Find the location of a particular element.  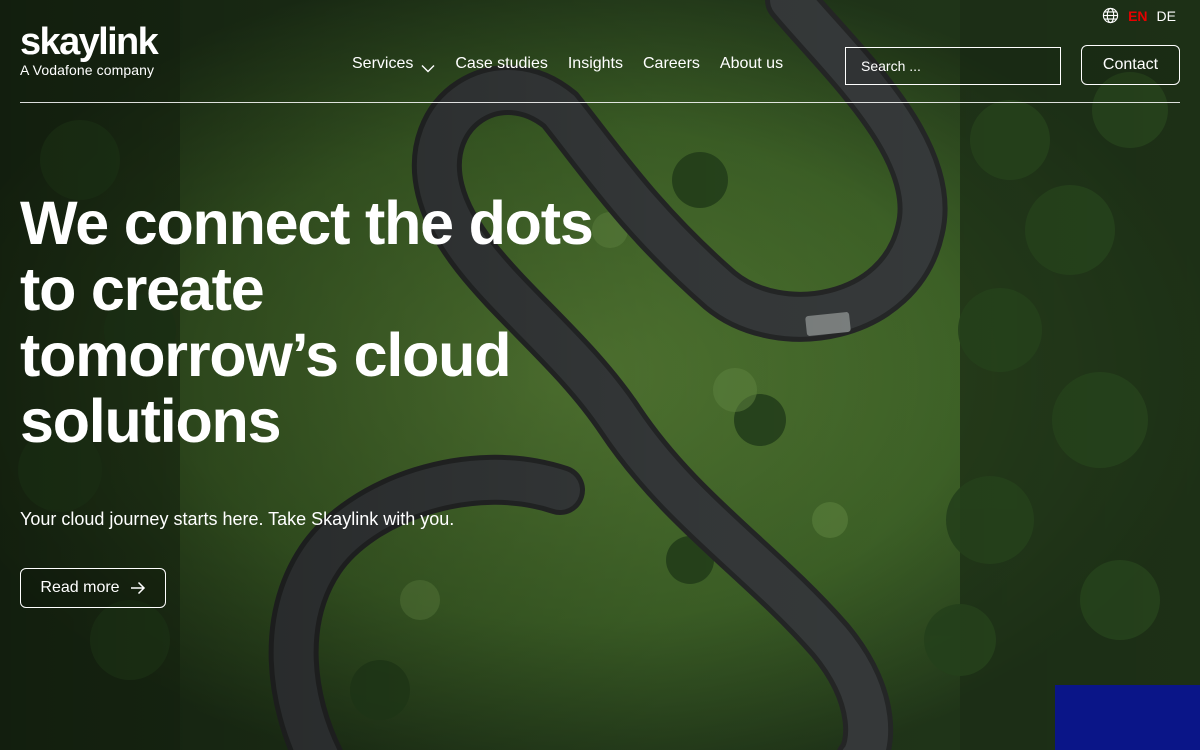

hero-title-line: tomorrow’s cloud is located at coordinates (265, 355).